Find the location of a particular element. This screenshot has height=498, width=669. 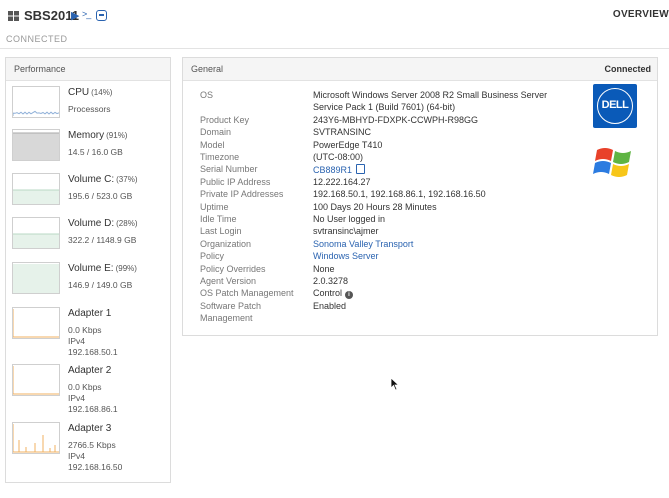

perf-item-percent: (99%) is located at coordinates (126, 268).